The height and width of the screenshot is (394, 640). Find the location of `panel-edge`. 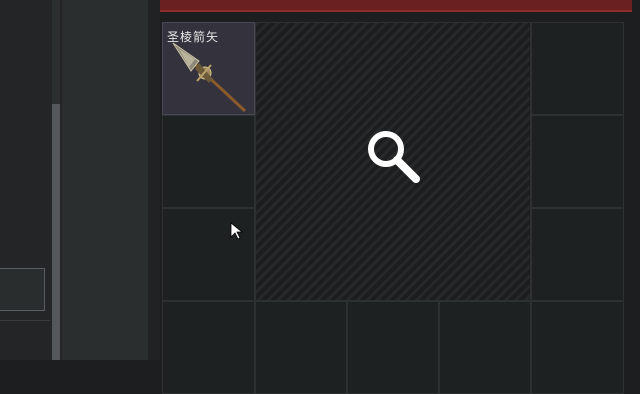

panel-edge is located at coordinates (154, 180).